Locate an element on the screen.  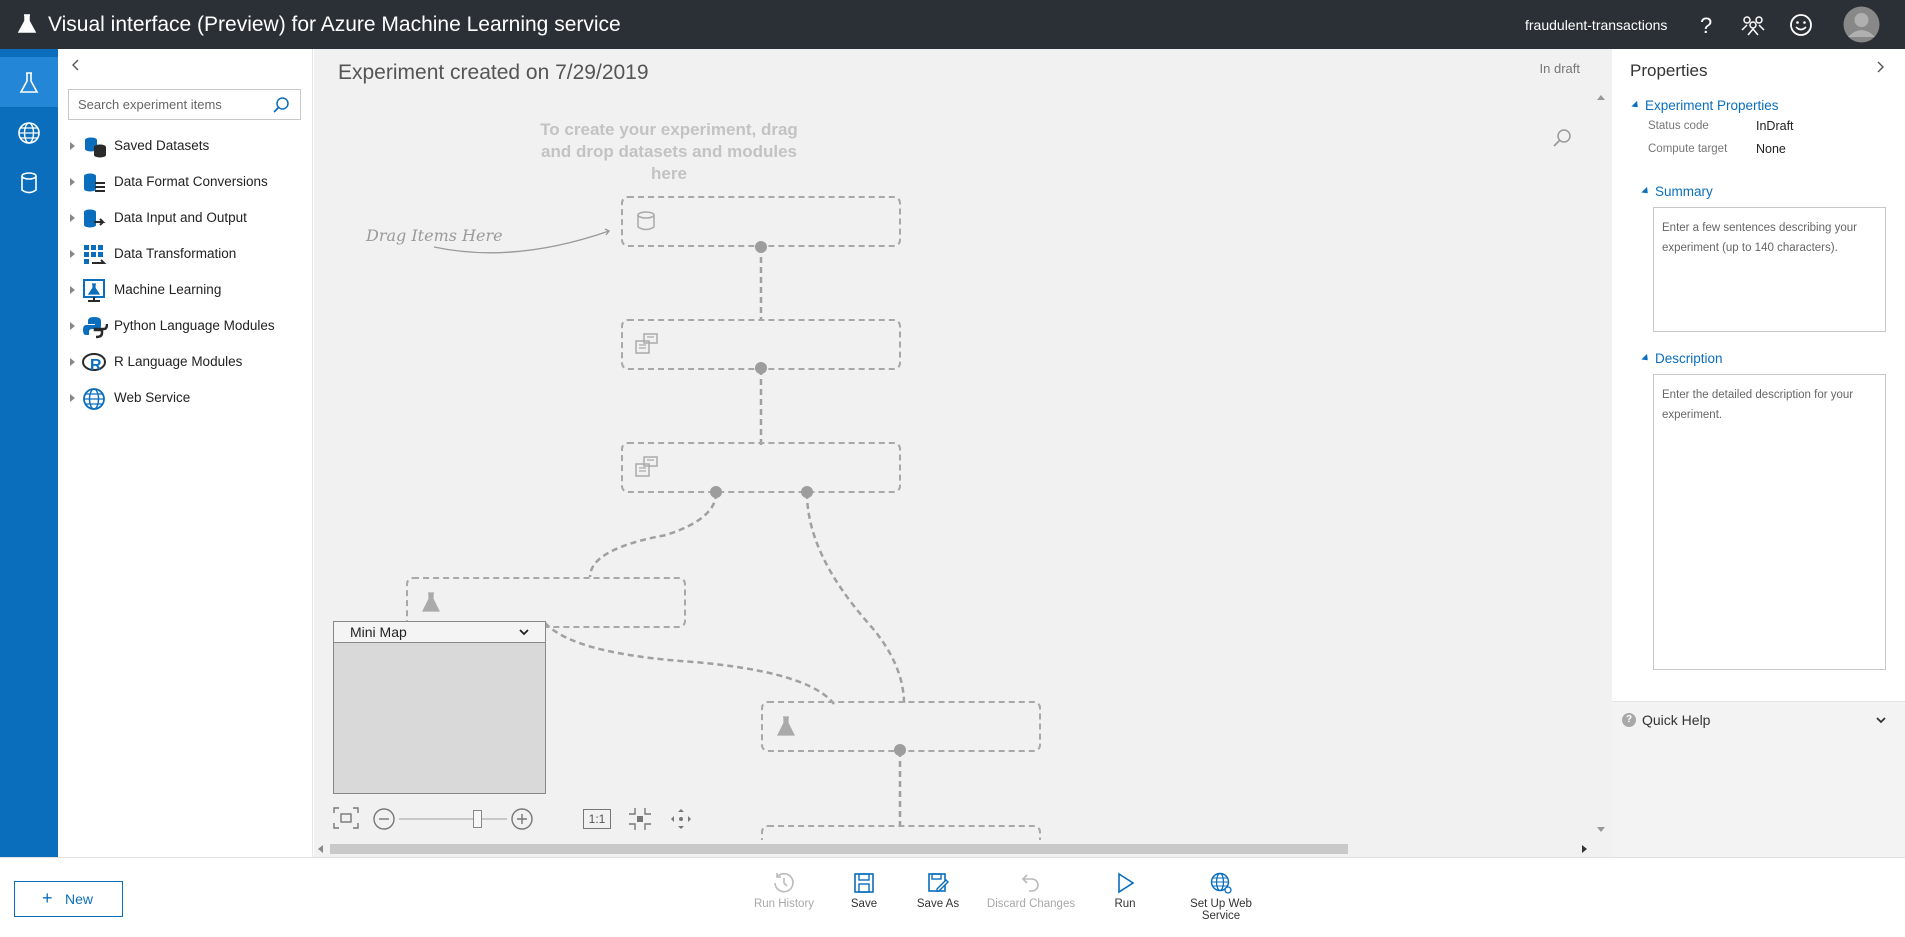
category-data-transformation: Data Transformation is located at coordinates (186, 254).